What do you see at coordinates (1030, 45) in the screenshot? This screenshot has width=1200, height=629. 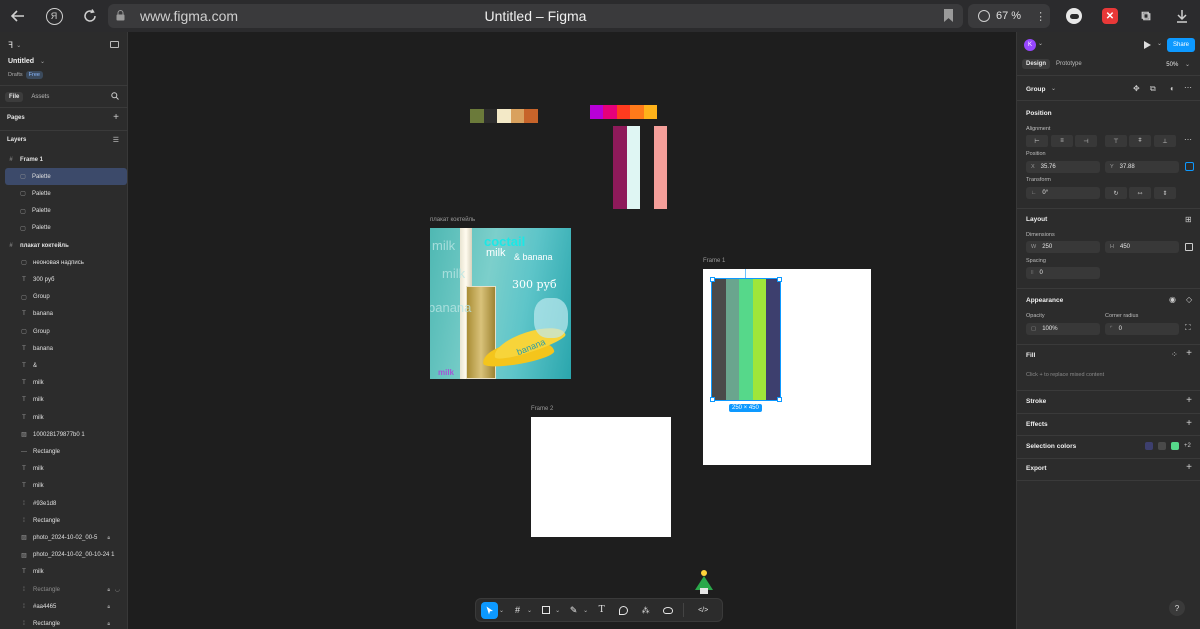 I see `user-avatar: K` at bounding box center [1030, 45].